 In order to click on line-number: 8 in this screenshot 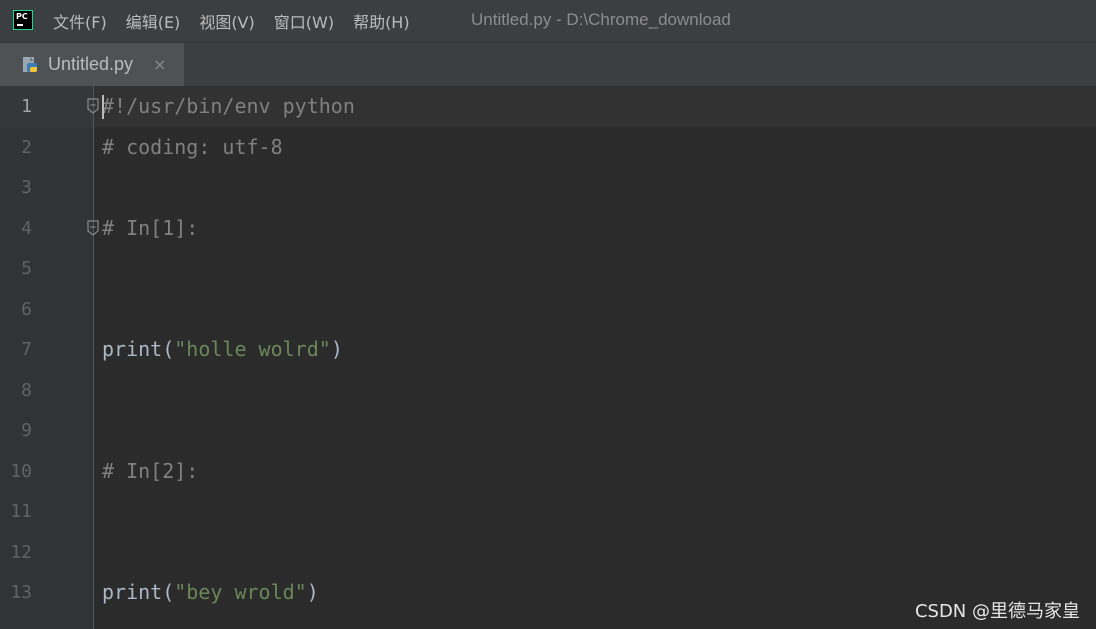, I will do `click(26, 390)`.